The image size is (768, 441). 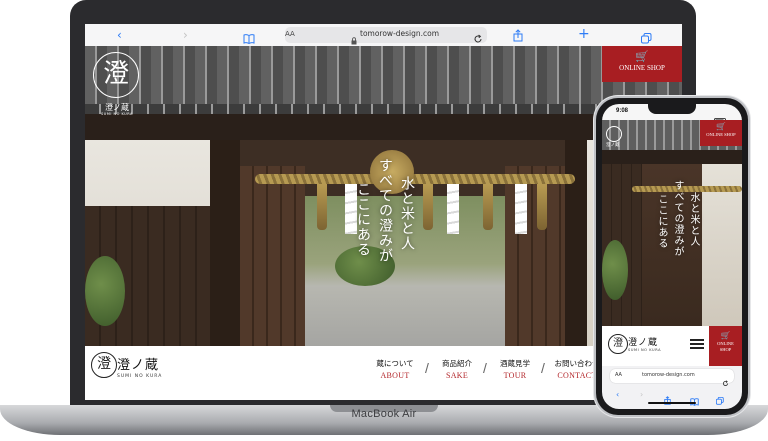 I want to click on phone-online-shop-label: ONLINE SHOP, so click(x=721, y=134).